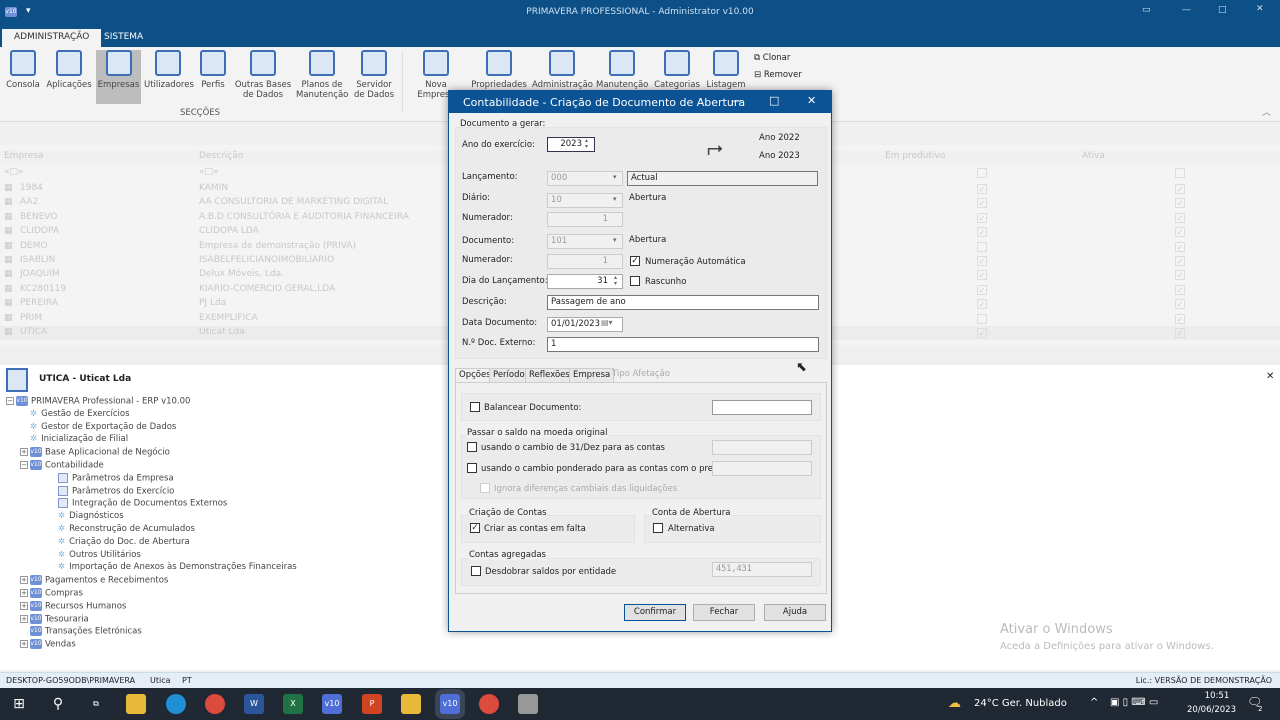  What do you see at coordinates (499, 70) in the screenshot?
I see `propriedades-button: Propriedades` at bounding box center [499, 70].